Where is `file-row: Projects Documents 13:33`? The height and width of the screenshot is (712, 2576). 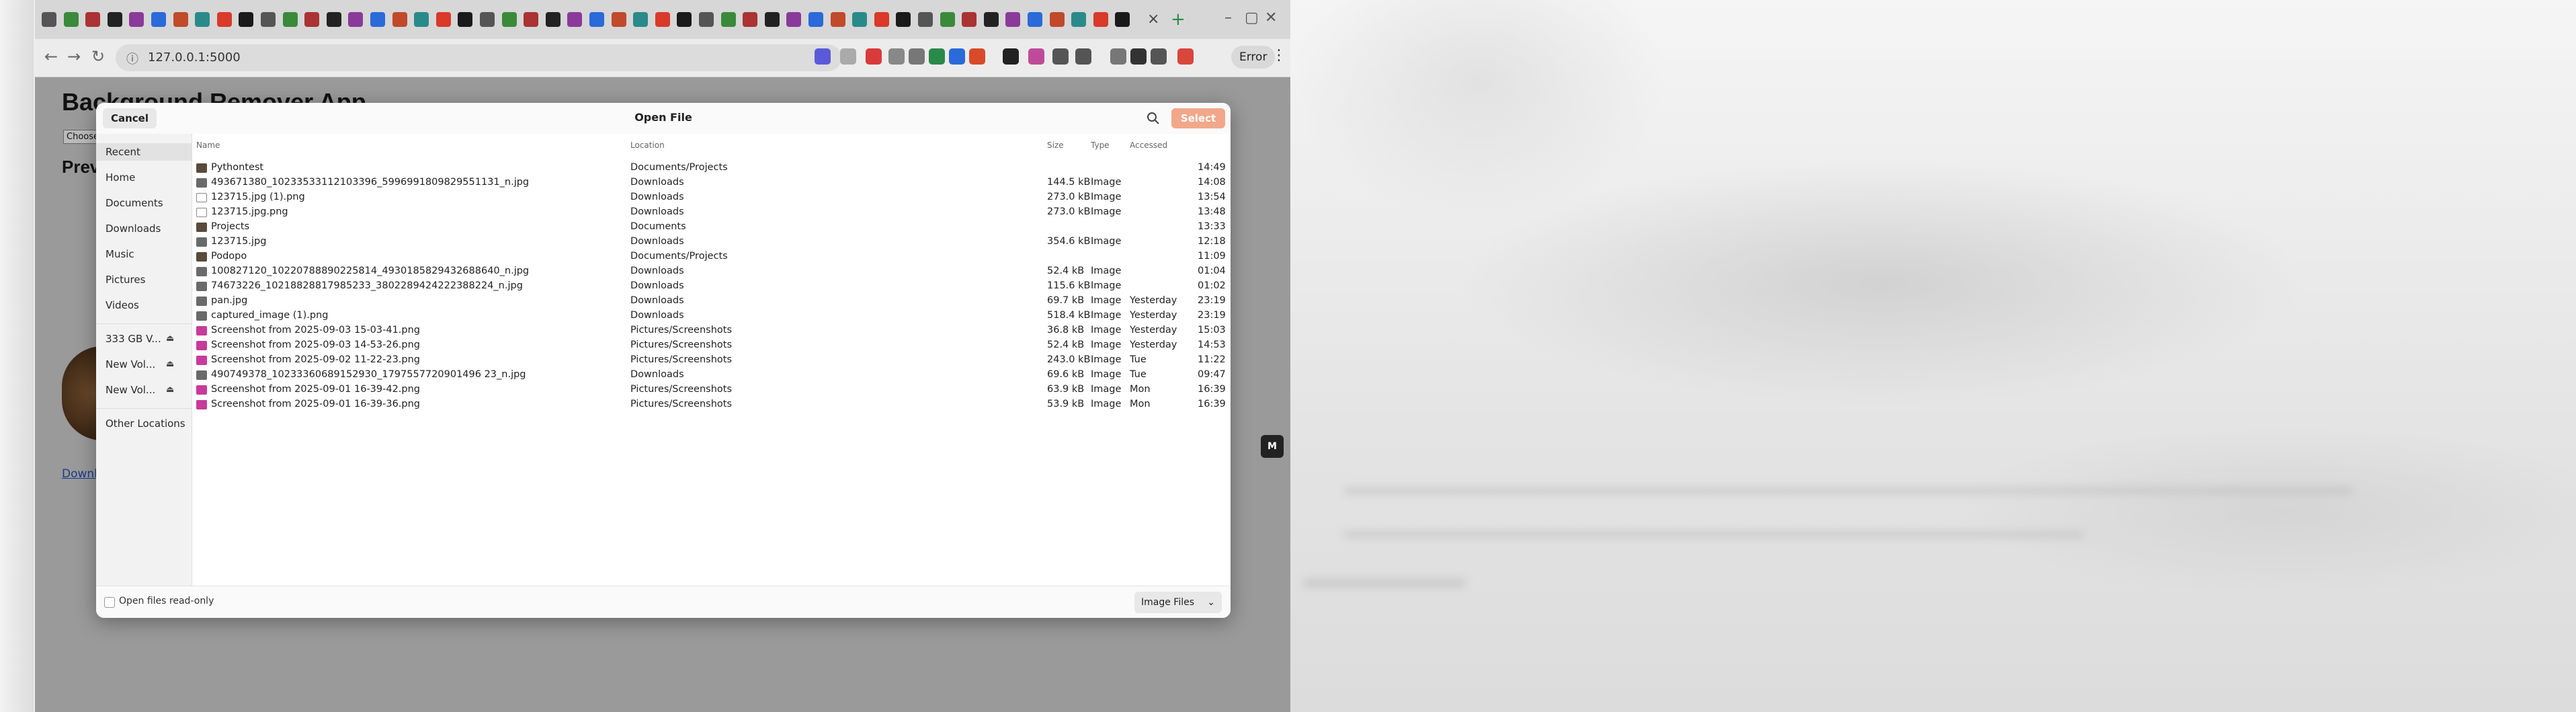
file-row: Projects Documents 13:33 is located at coordinates (711, 227).